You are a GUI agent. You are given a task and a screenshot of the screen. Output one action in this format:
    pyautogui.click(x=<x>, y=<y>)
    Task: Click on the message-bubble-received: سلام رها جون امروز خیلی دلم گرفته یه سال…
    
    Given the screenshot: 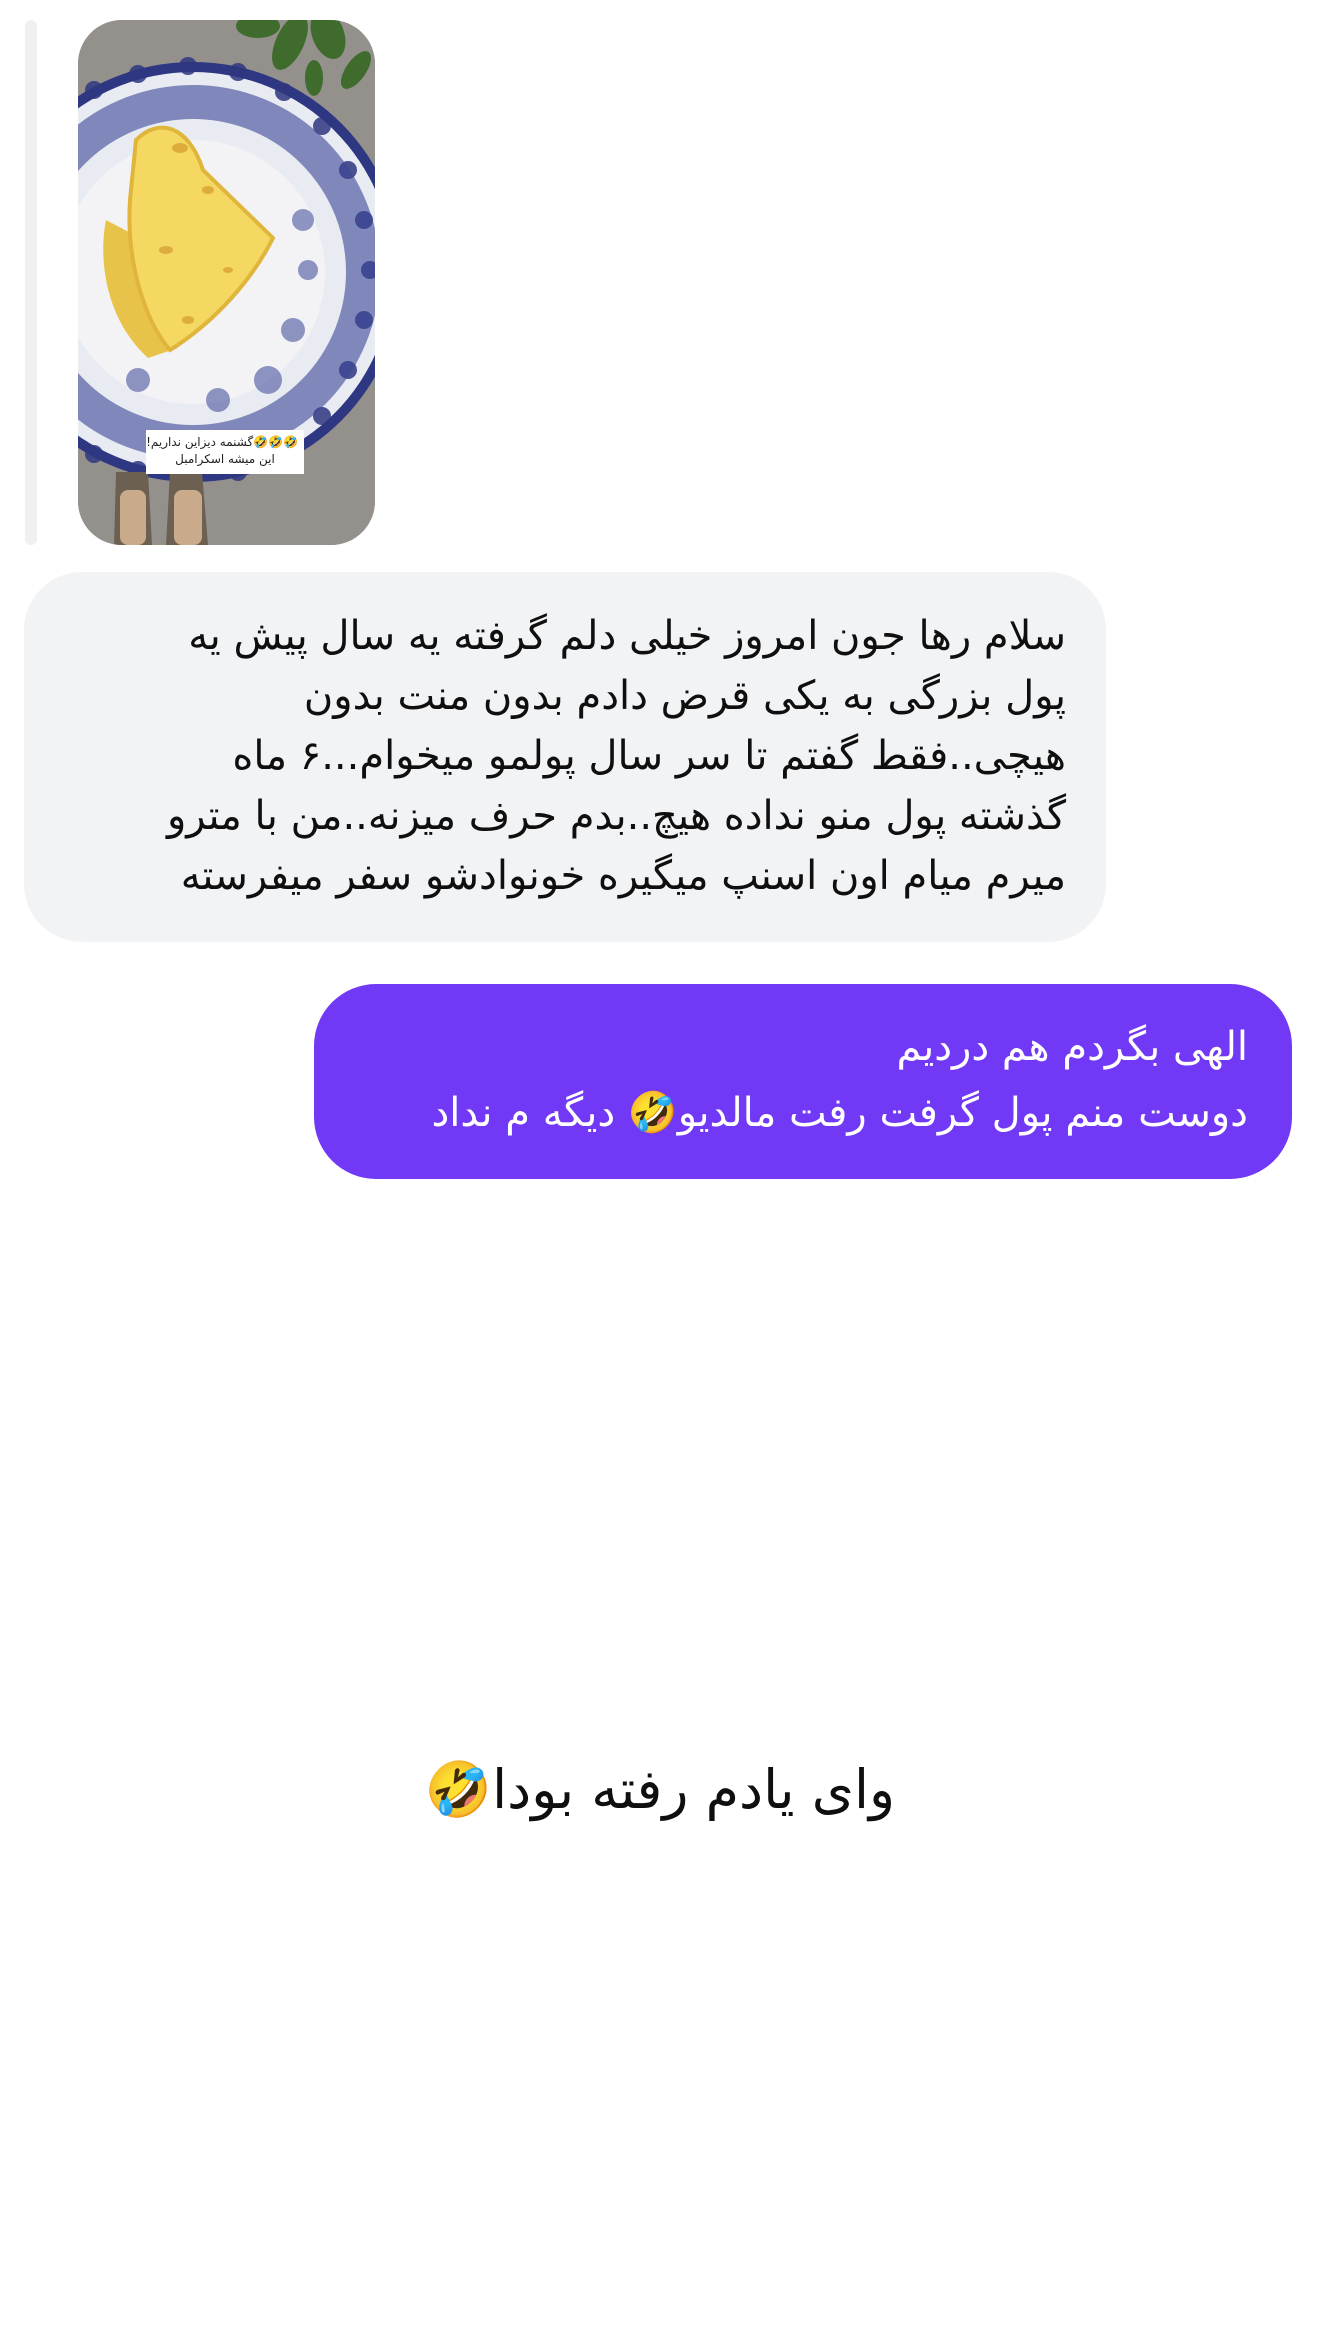 What is the action you would take?
    pyautogui.click(x=565, y=757)
    